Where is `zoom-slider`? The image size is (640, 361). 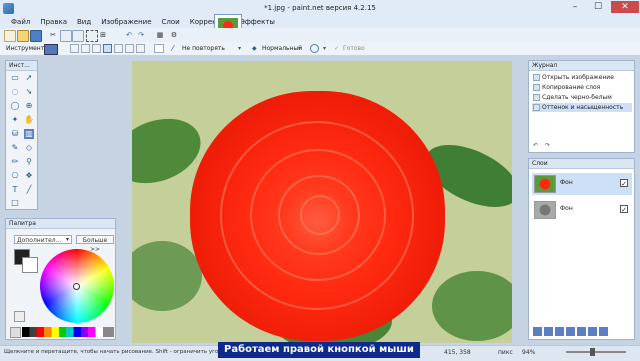 zoom-slider is located at coordinates (596, 352).